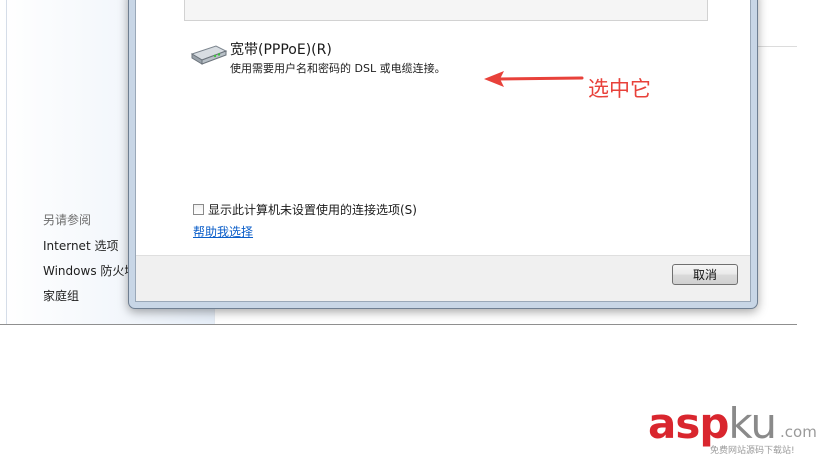  Describe the element at coordinates (443, 278) in the screenshot. I see `dialog-footer: 取消` at that location.